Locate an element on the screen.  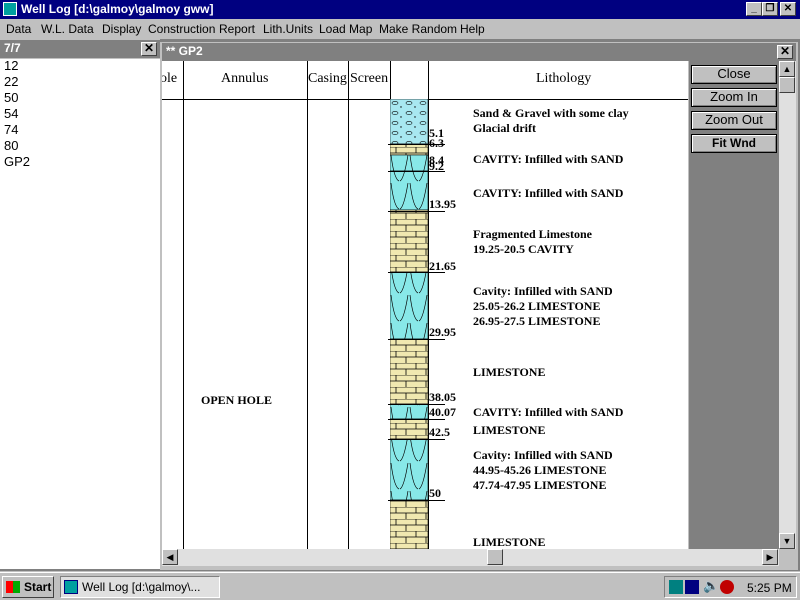
zoom-button-panel: Close Zoom In Zoom Out Fit Wnd is located at coordinates (734, 305).